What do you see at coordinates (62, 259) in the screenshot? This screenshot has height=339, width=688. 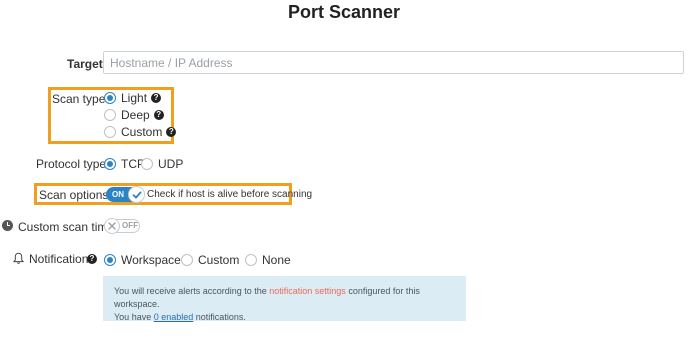 I see `notifications-label: Notifications` at bounding box center [62, 259].